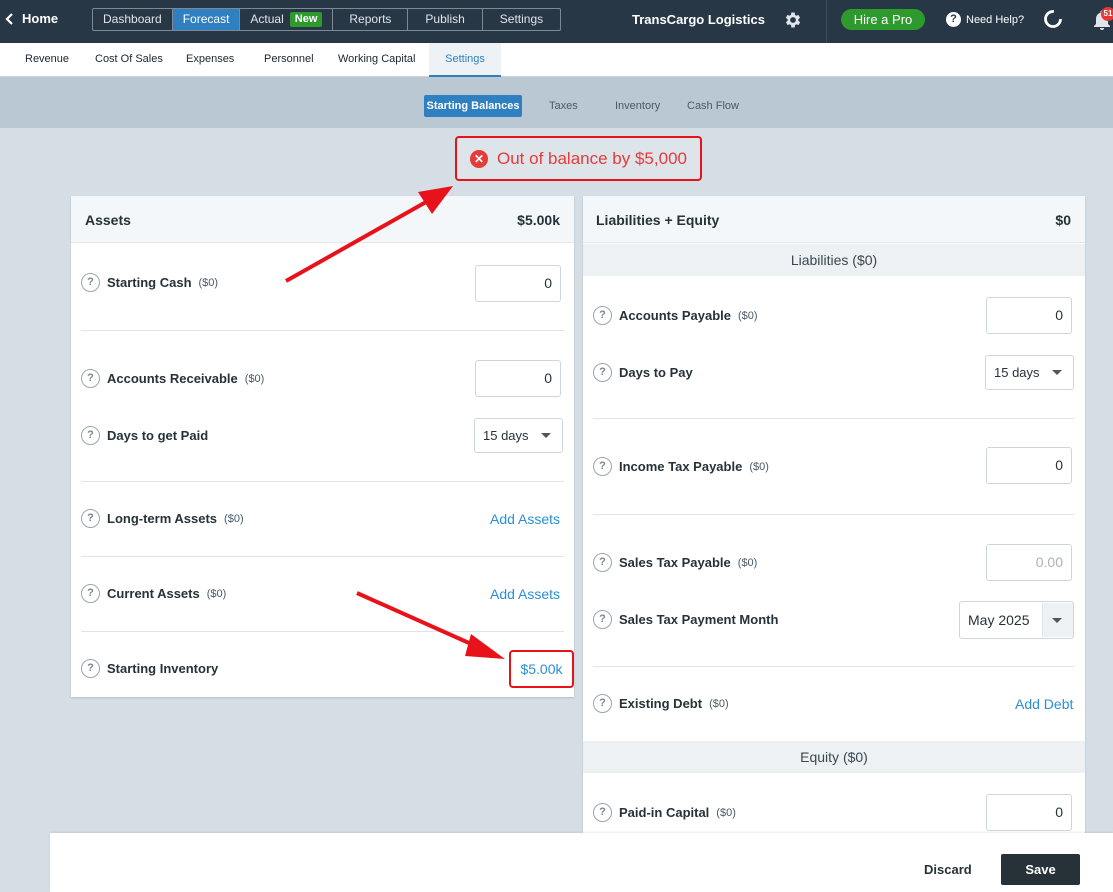  What do you see at coordinates (1063, 220) in the screenshot?
I see `liabilities-equity-total: $0` at bounding box center [1063, 220].